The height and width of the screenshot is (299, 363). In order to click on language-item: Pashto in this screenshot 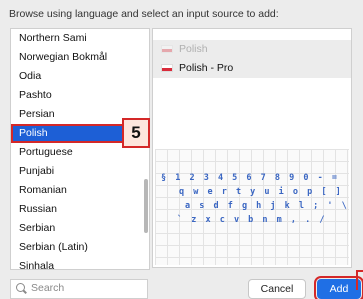, I will do `click(77, 95)`.